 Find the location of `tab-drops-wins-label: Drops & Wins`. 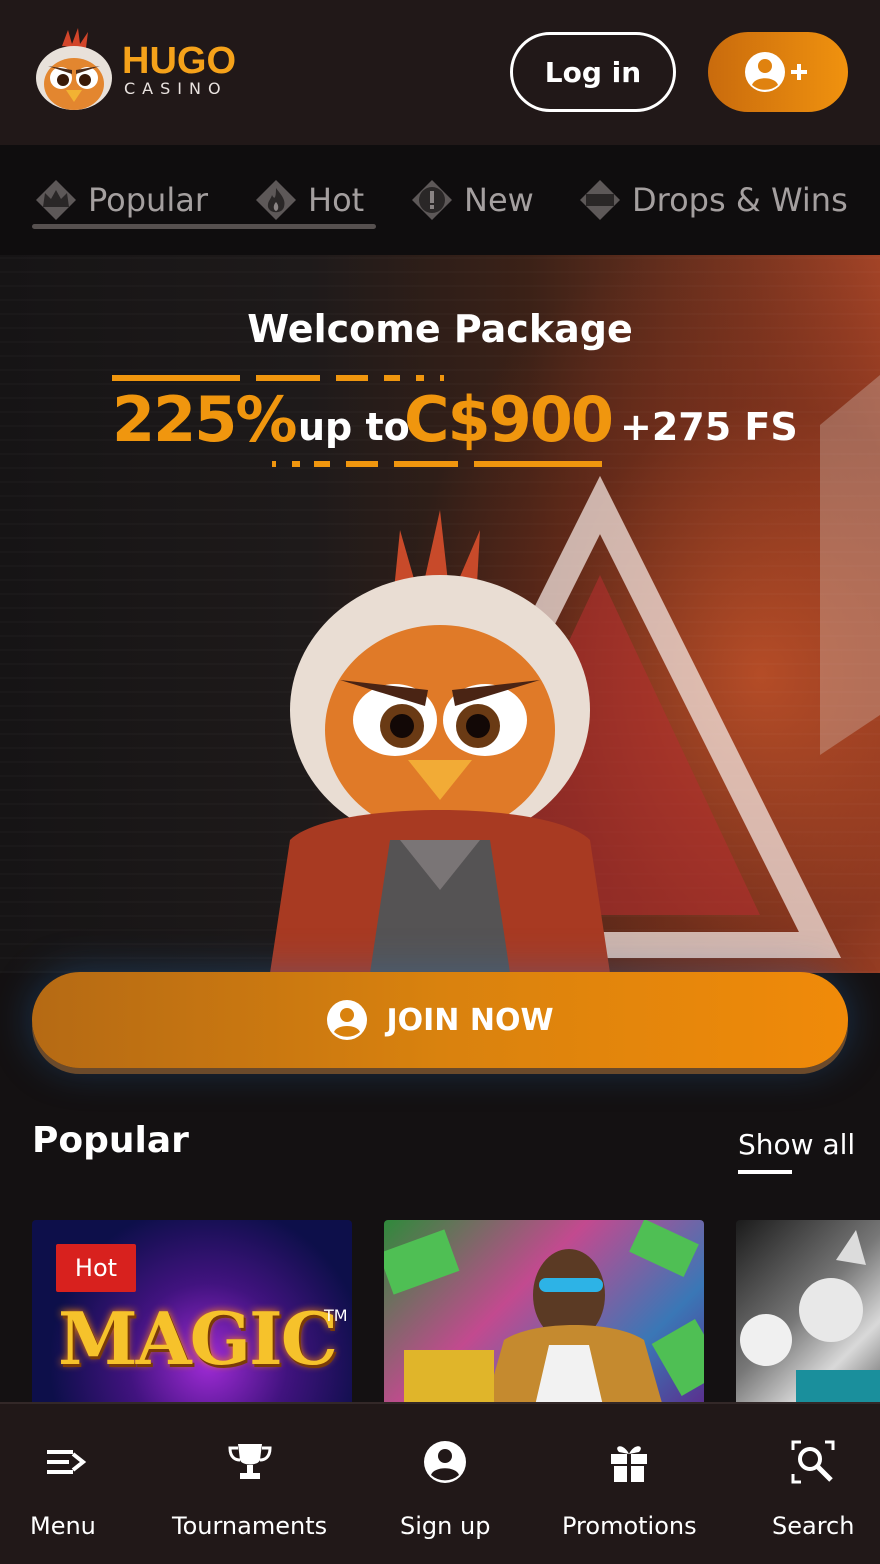

tab-drops-wins-label: Drops & Wins is located at coordinates (740, 200).